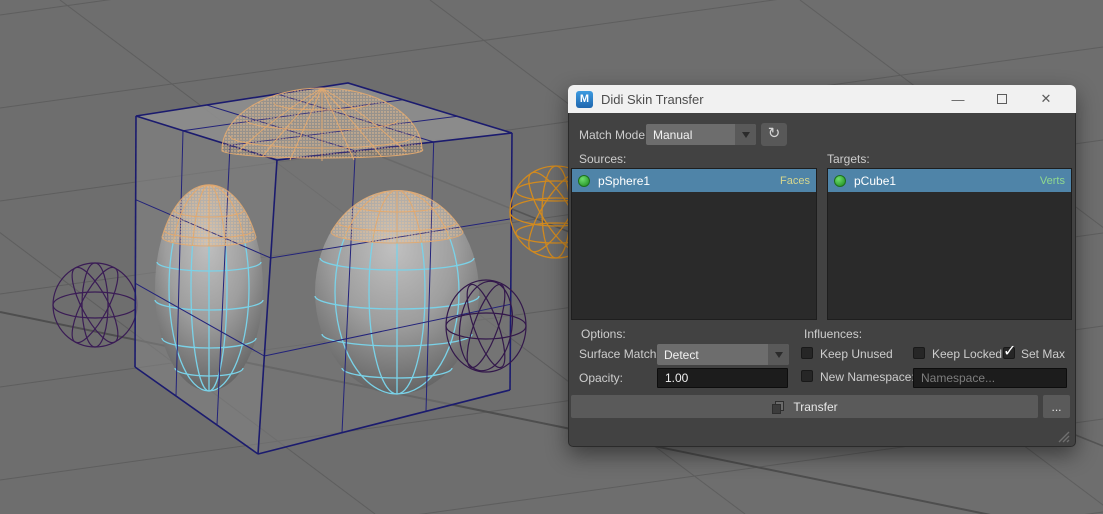 The height and width of the screenshot is (514, 1103). I want to click on set-max-checkbox: ✓, so click(1009, 351).